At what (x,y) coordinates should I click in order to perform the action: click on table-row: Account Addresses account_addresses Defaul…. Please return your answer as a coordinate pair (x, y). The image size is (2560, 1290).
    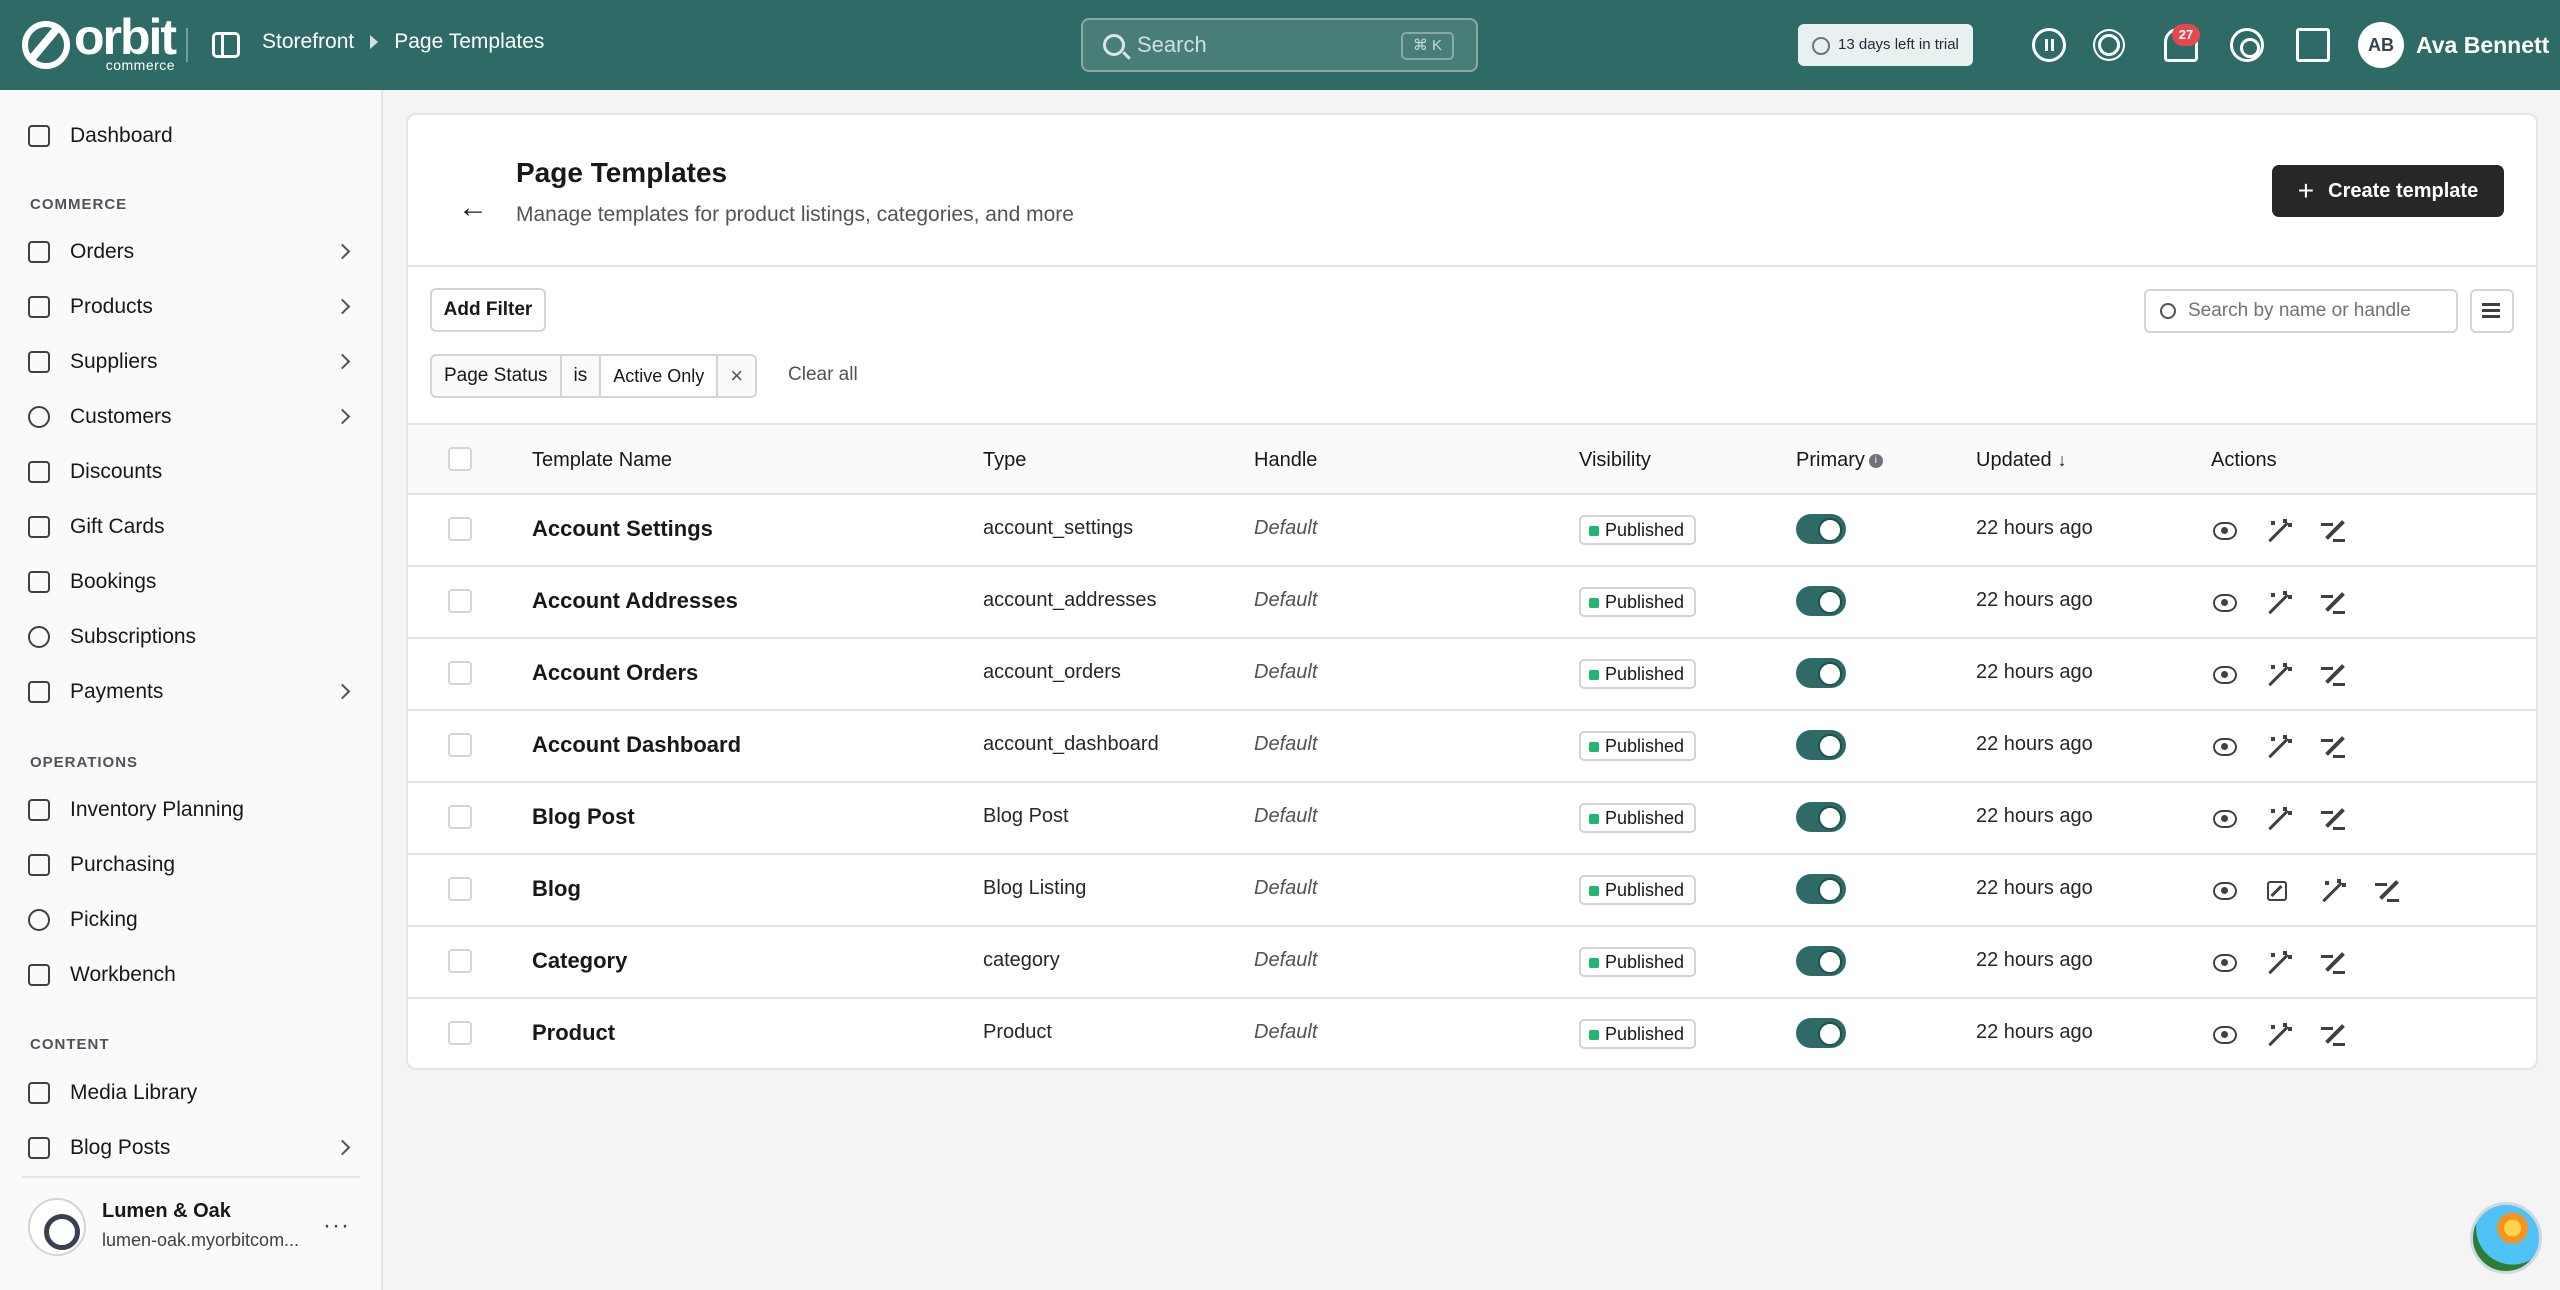
    Looking at the image, I should click on (1472, 603).